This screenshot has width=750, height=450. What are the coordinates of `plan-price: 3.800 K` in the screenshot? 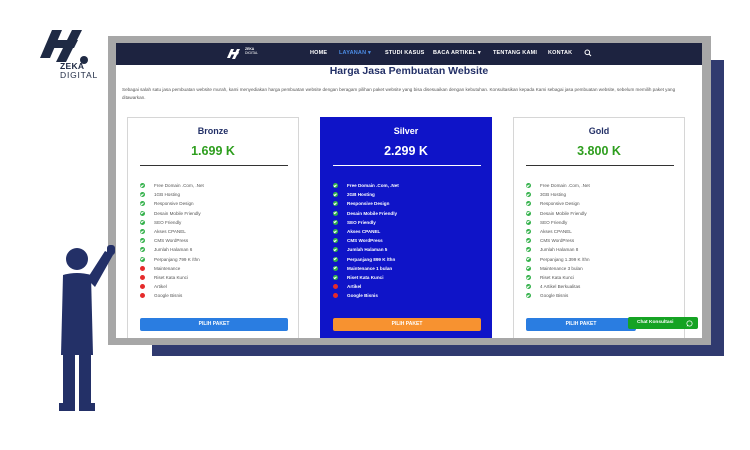 It's located at (599, 151).